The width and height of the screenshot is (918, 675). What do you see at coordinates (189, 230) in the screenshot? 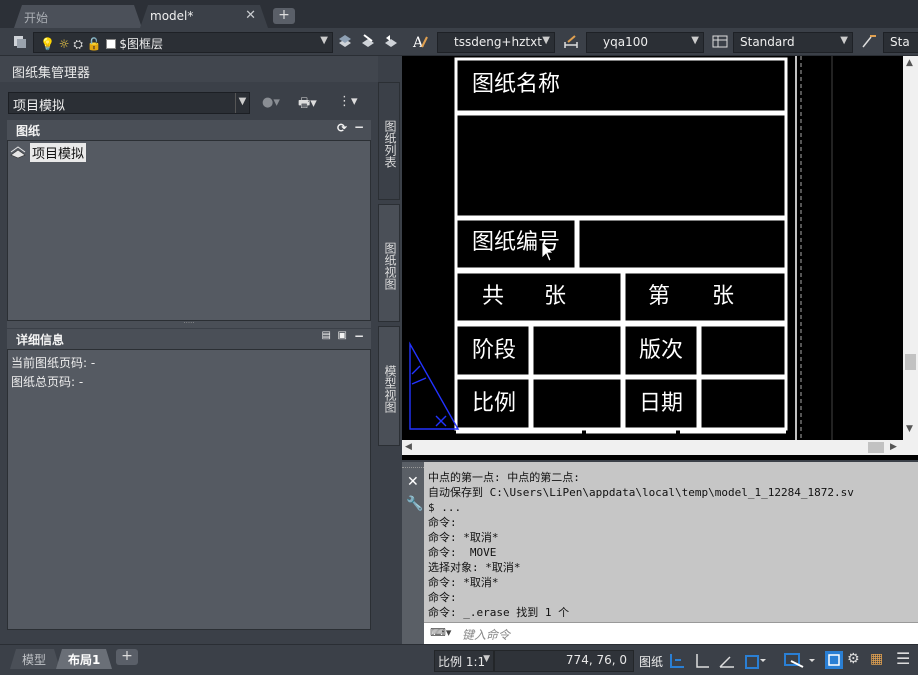
I see `sheets-tree: 项目模拟` at bounding box center [189, 230].